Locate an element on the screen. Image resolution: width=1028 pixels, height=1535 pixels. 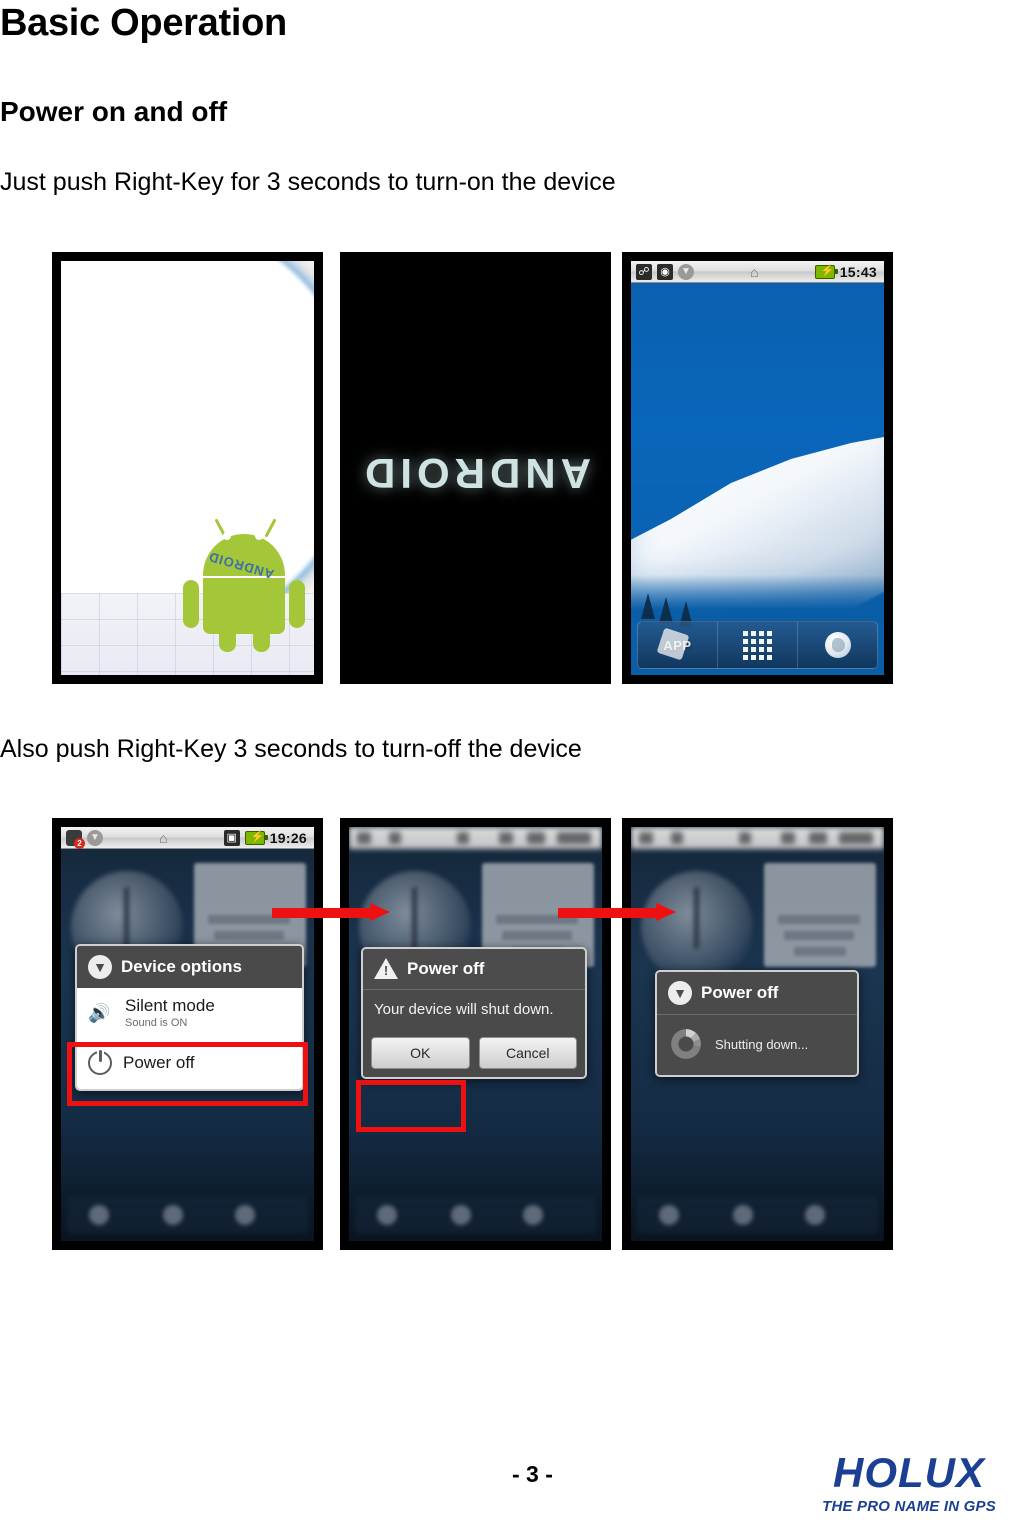
tree-silhouettes is located at coordinates (697, 602).